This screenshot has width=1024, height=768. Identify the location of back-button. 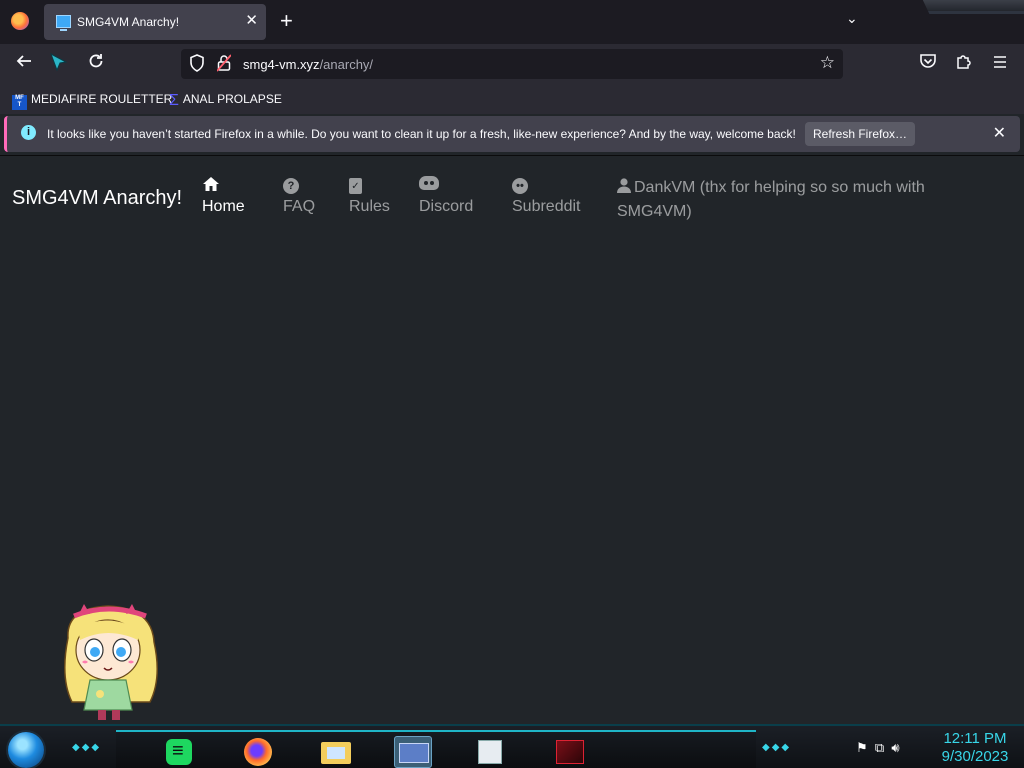
(24, 64).